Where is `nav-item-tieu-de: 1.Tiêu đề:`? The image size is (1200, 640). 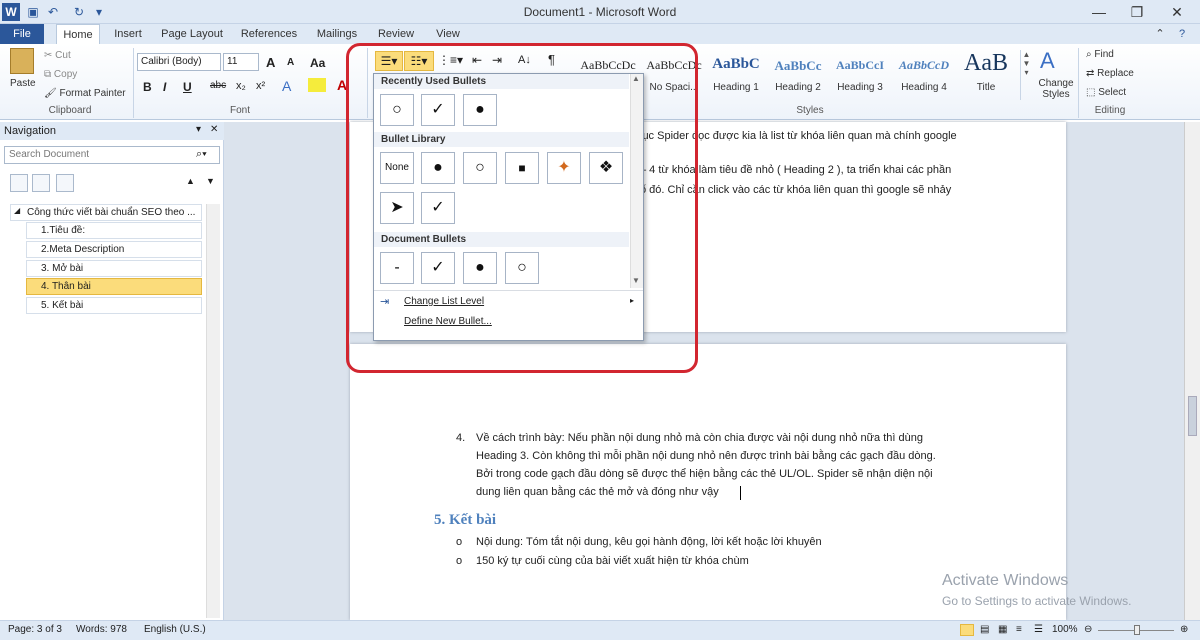
nav-item-tieu-de: 1.Tiêu đề: is located at coordinates (114, 230).